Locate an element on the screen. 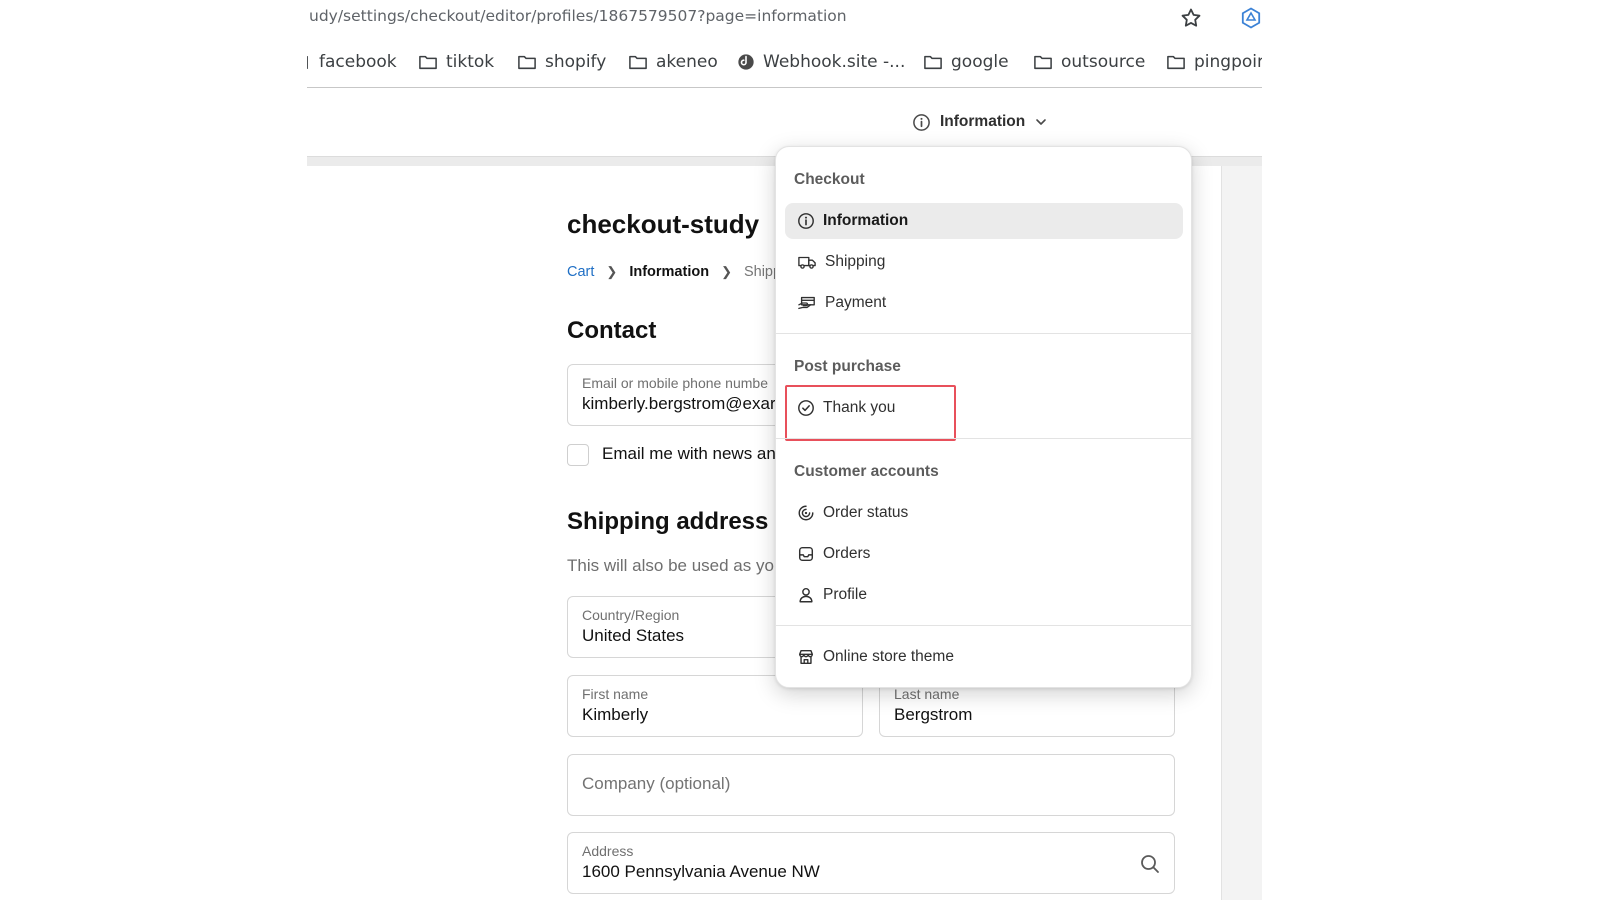 This screenshot has height=900, width=1600. country-value: United States is located at coordinates (633, 635).